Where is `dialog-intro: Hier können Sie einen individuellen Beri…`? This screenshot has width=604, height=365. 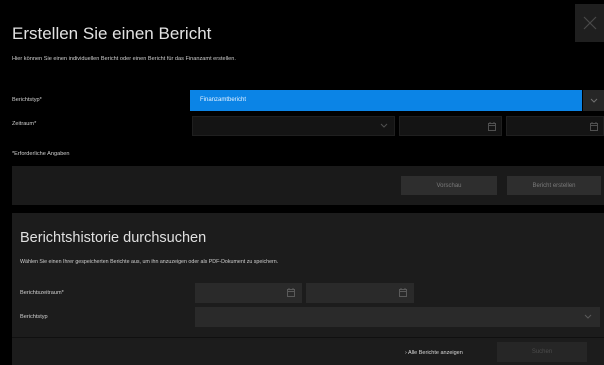
dialog-intro: Hier können Sie einen individuellen Beri… is located at coordinates (124, 59).